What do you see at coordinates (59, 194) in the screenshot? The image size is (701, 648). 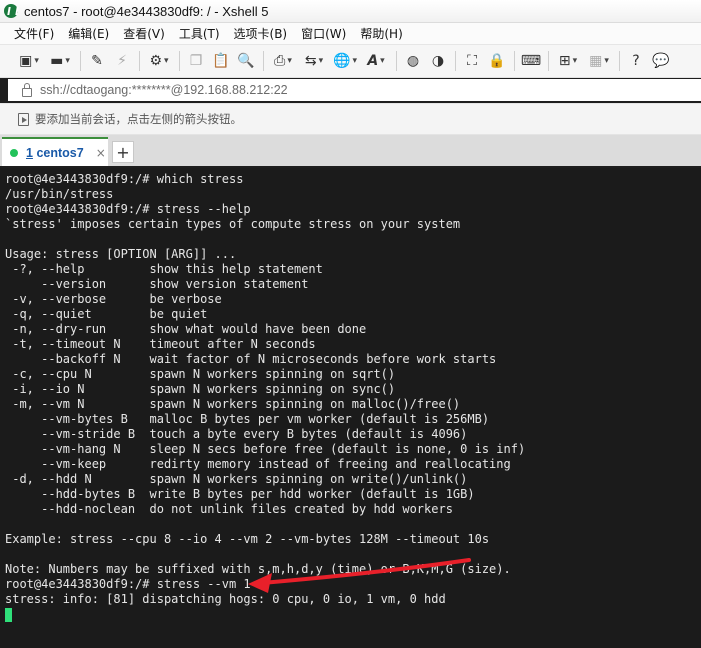 I see `terminal-line: /usr/bin/stress` at bounding box center [59, 194].